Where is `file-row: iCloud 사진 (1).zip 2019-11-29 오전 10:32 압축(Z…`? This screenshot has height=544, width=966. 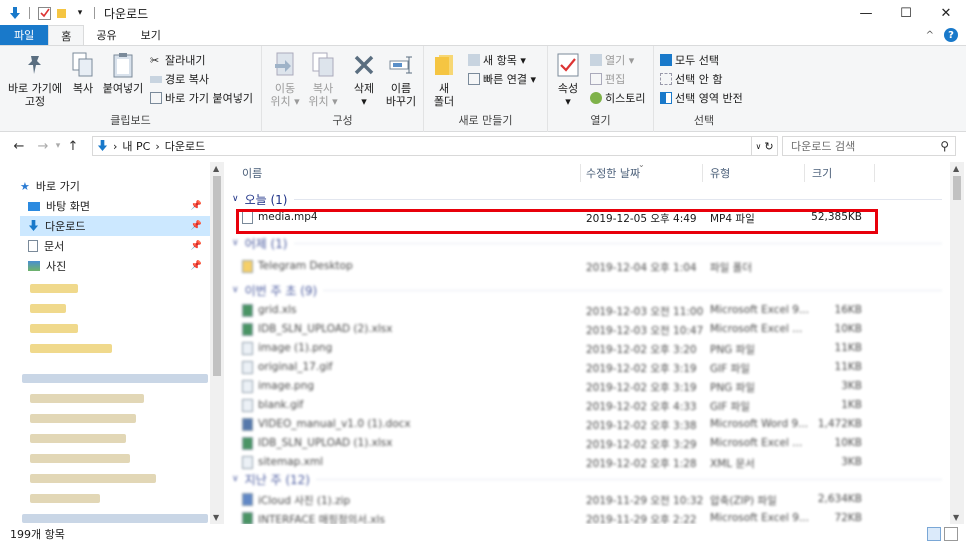
file-row: iCloud 사진 (1).zip 2019-11-29 오전 10:32 압축(Z… is located at coordinates (555, 499).